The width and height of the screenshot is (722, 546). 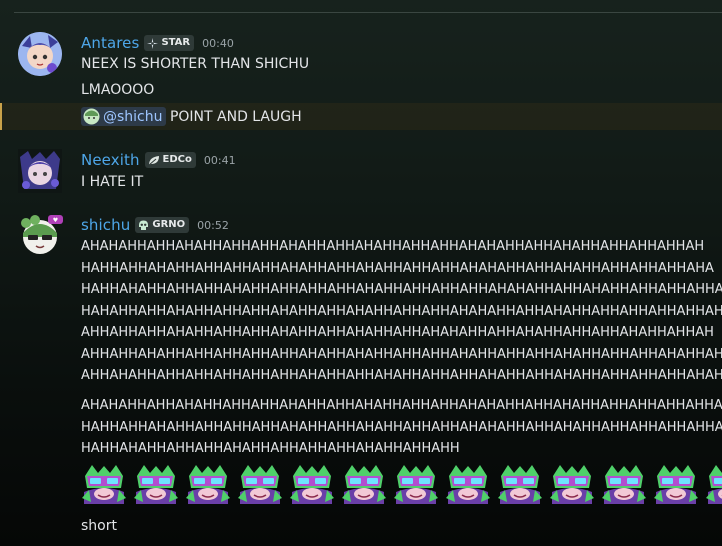 What do you see at coordinates (118, 90) in the screenshot?
I see `message-text: LMAOOOO` at bounding box center [118, 90].